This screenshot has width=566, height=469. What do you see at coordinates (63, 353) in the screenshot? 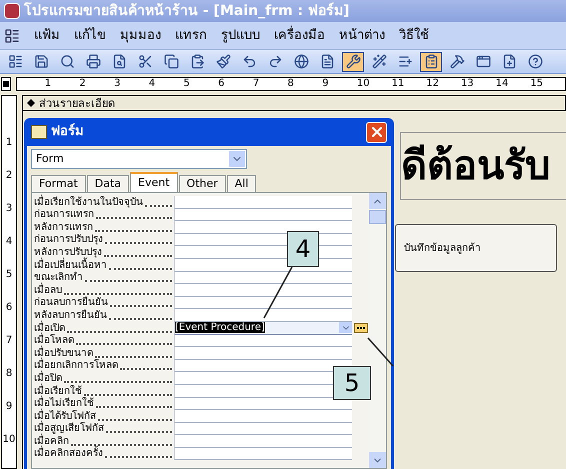
I see `property-label: เมื่อปรับขนาด` at bounding box center [63, 353].